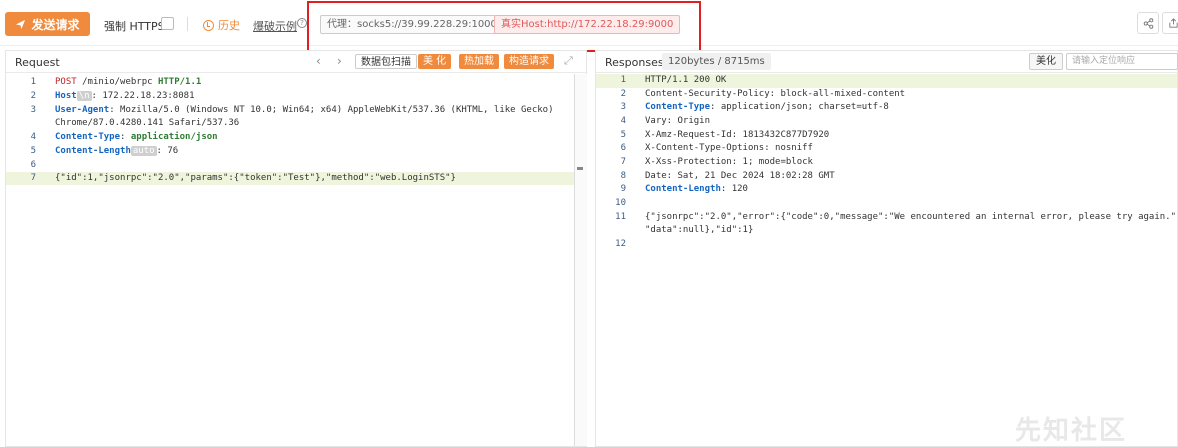 The width and height of the screenshot is (1178, 447). I want to click on line-text: Host \n: 172.22.18.23:8081, so click(124, 96).